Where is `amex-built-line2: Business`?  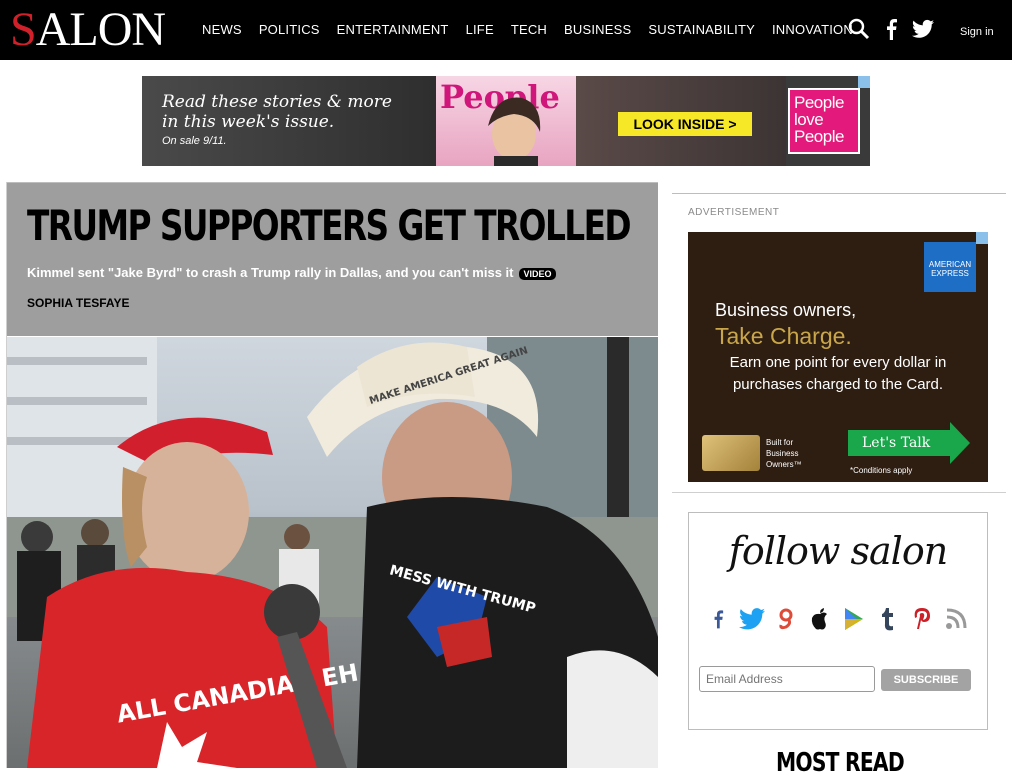
amex-built-line2: Business is located at coordinates (782, 453).